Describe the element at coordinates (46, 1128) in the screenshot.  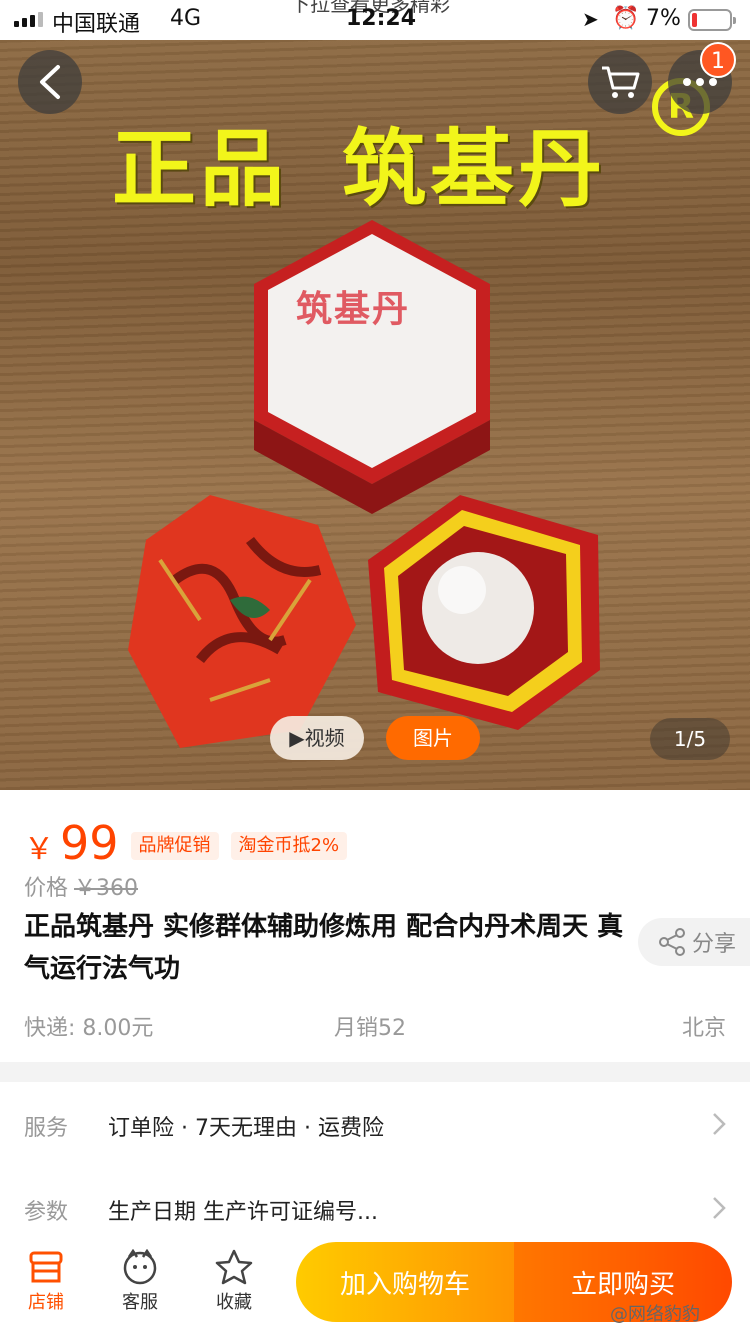
I see `service-label: 服务` at that location.